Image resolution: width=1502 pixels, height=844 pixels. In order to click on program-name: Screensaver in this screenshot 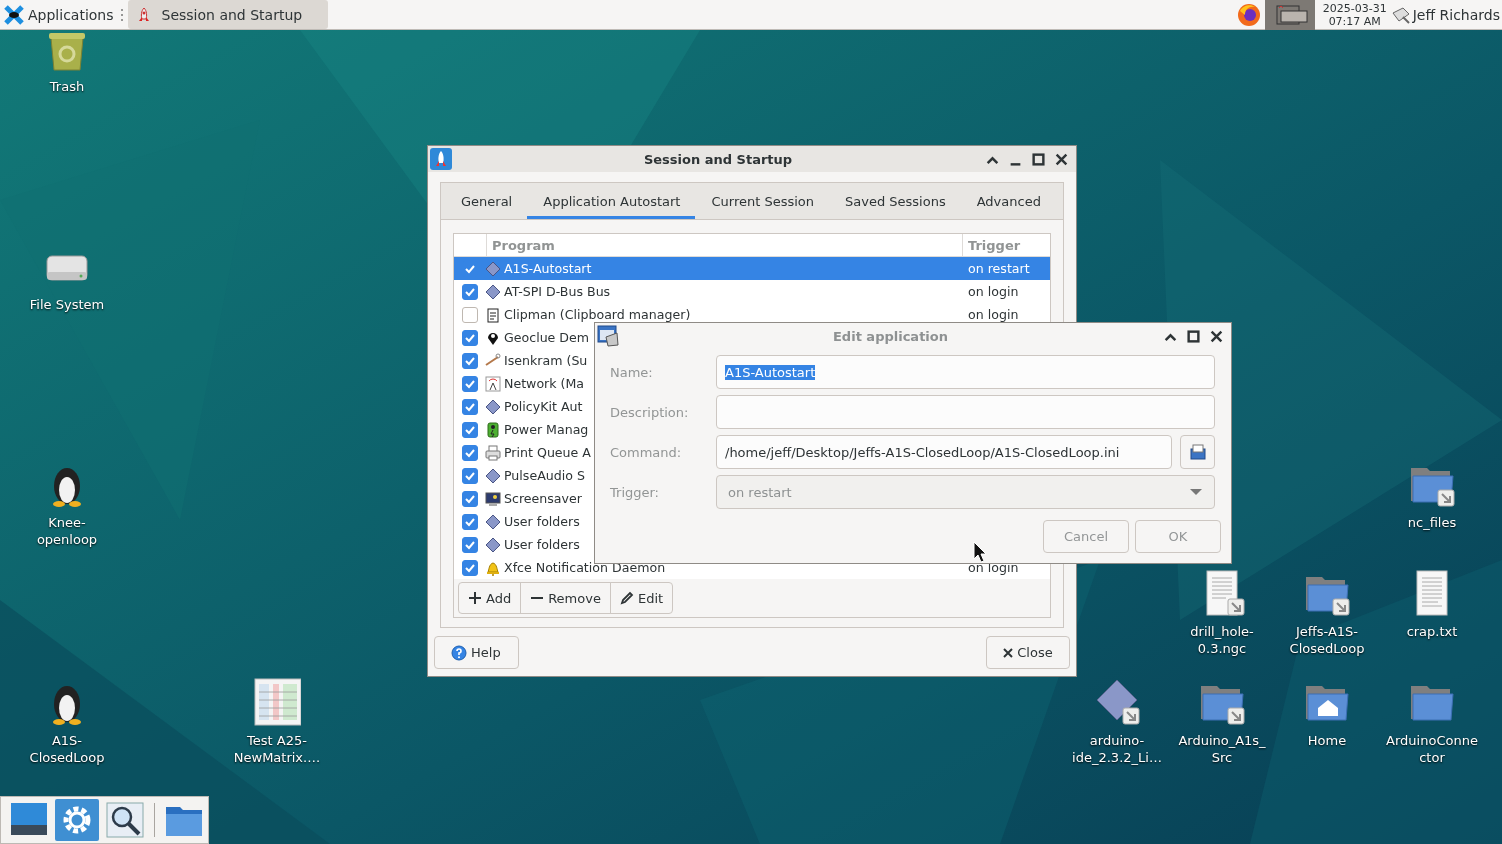, I will do `click(543, 498)`.